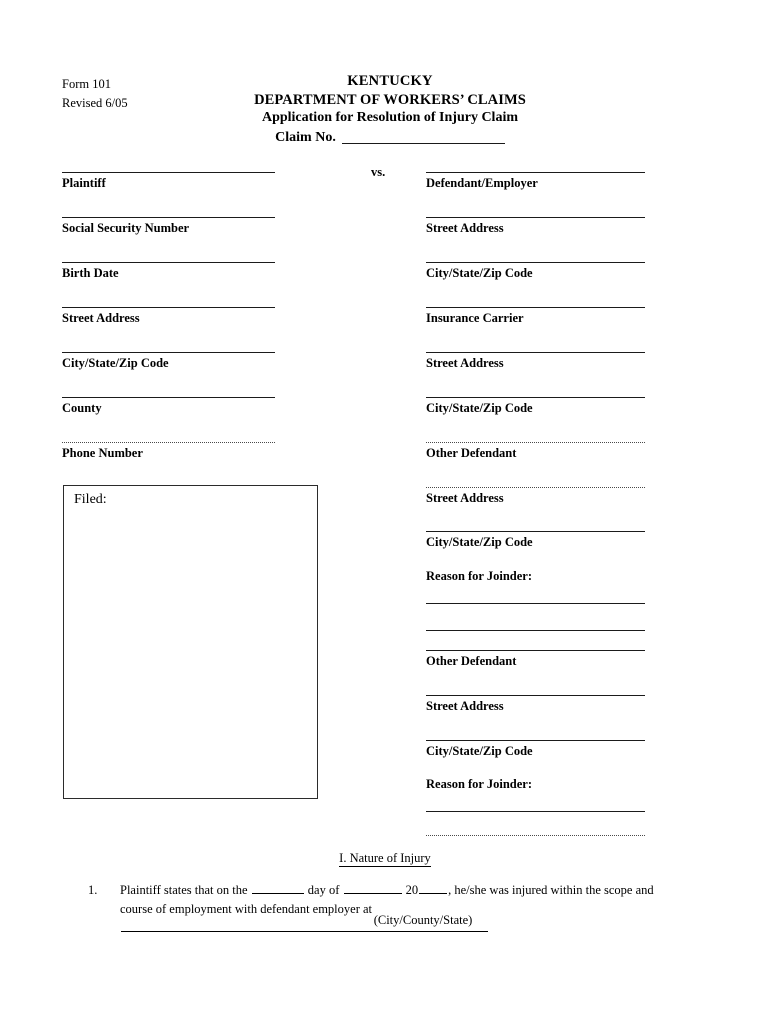  What do you see at coordinates (378, 172) in the screenshot?
I see `versus-label: vs.` at bounding box center [378, 172].